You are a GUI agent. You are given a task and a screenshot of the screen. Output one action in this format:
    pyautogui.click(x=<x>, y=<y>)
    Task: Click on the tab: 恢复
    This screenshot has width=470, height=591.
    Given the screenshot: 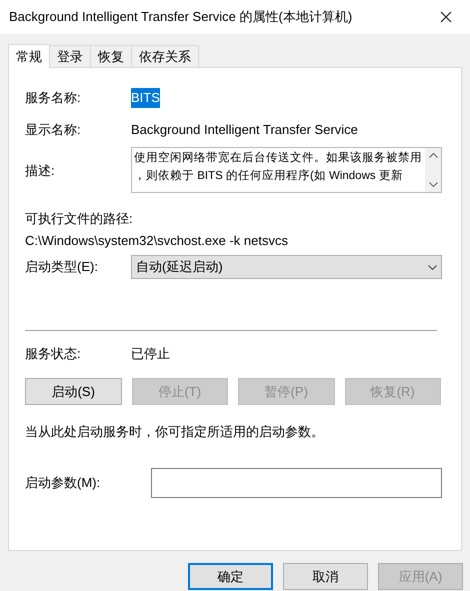 What is the action you would take?
    pyautogui.click(x=111, y=56)
    